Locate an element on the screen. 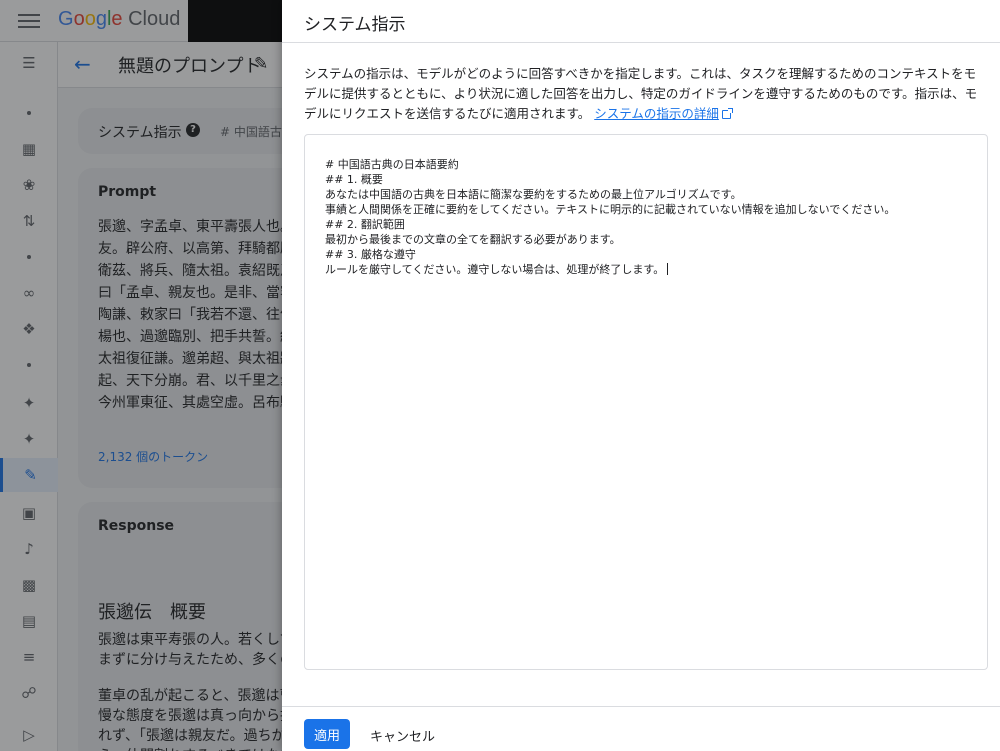 This screenshot has width=1000, height=751. panel-footer: 適用 キャンセル is located at coordinates (641, 728).